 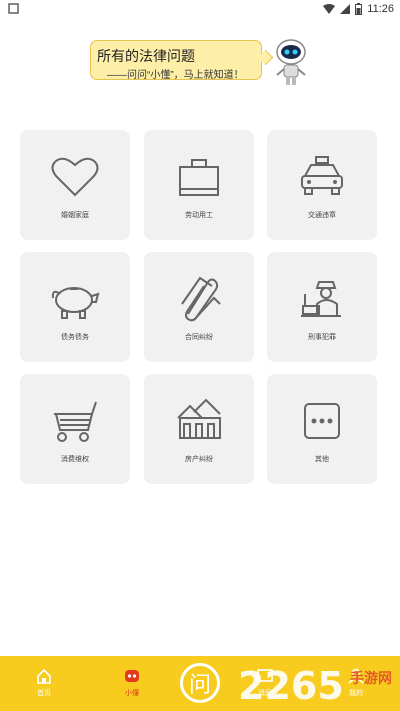 I want to click on category-card-other: 其他, so click(x=322, y=429).